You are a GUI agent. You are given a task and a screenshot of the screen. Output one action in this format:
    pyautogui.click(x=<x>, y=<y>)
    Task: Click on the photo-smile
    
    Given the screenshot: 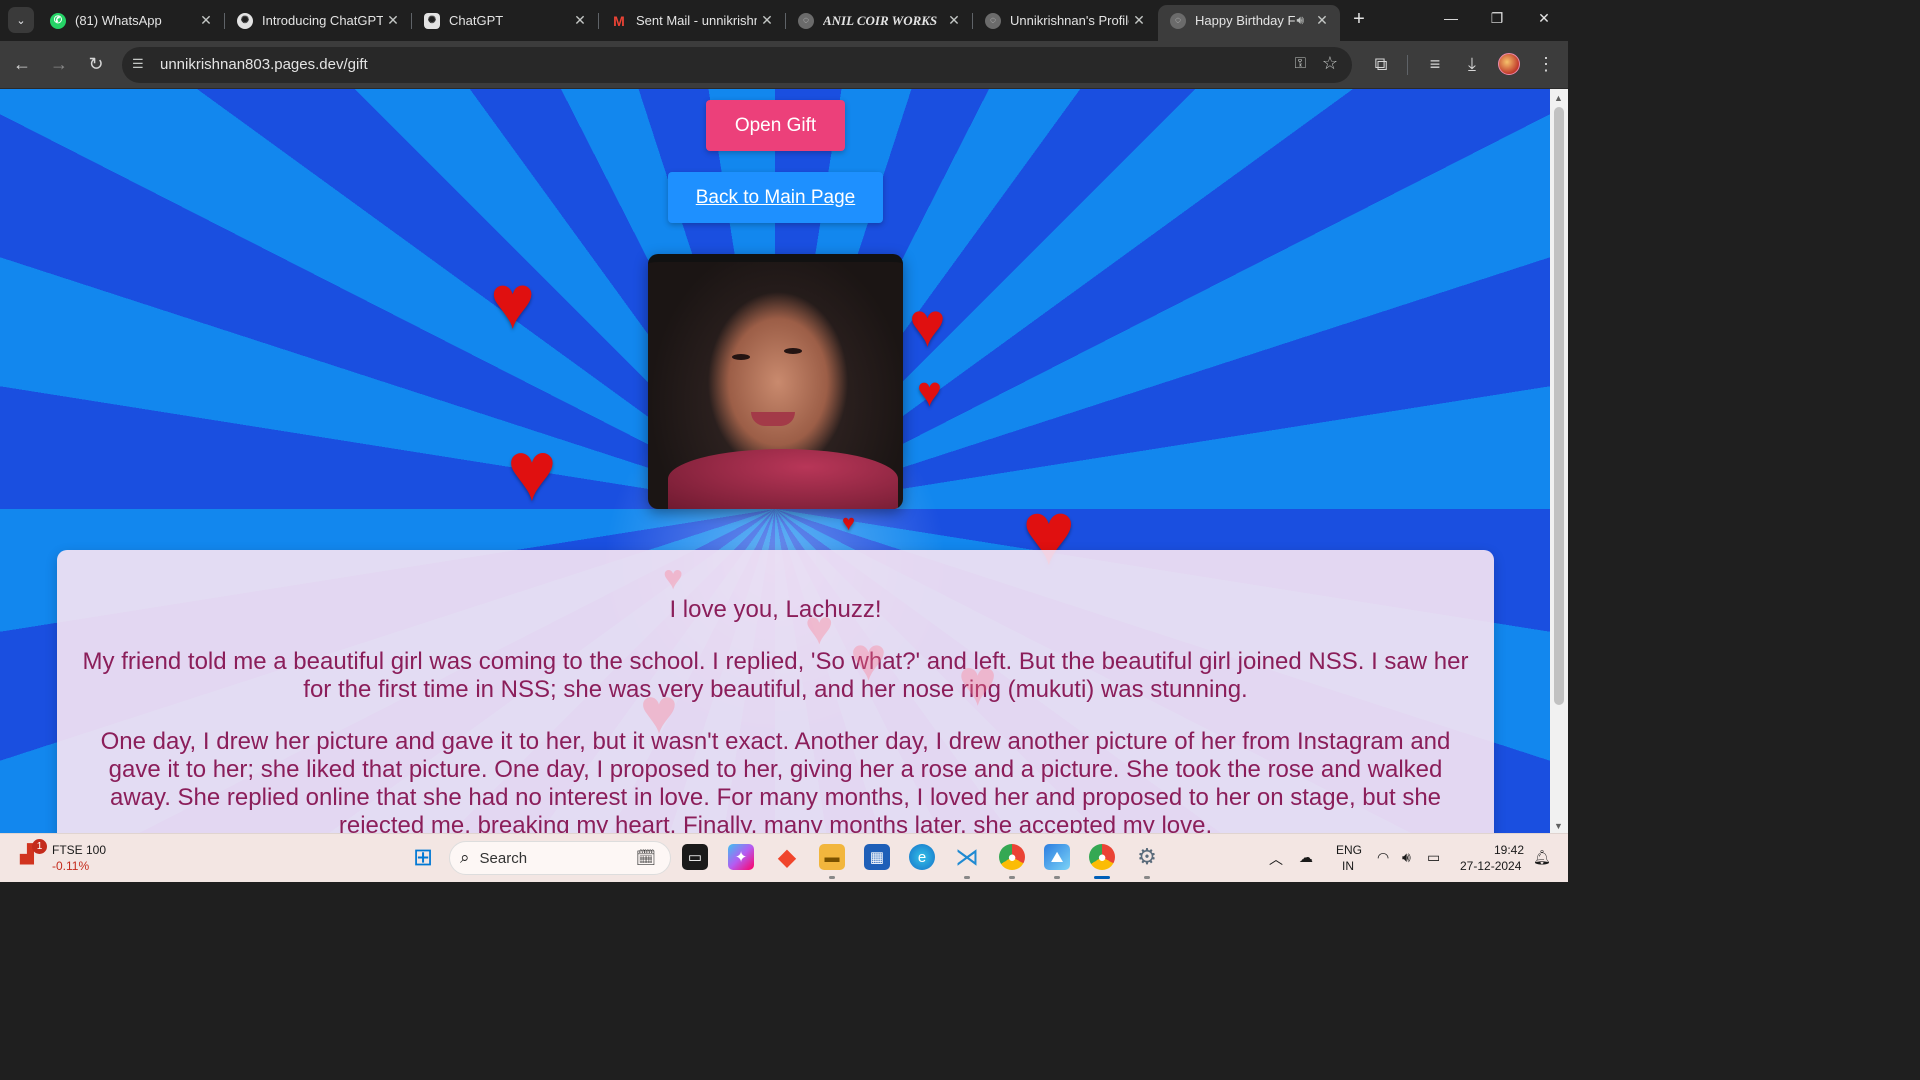 What is the action you would take?
    pyautogui.click(x=773, y=419)
    